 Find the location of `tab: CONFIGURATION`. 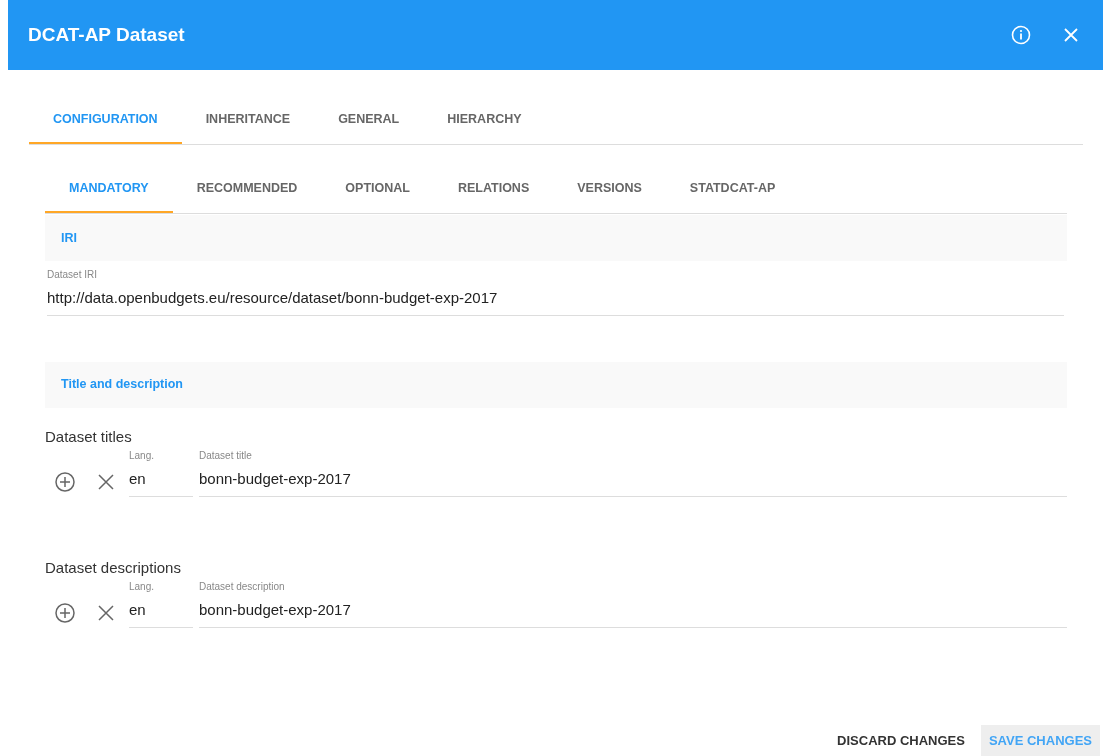

tab: CONFIGURATION is located at coordinates (105, 120).